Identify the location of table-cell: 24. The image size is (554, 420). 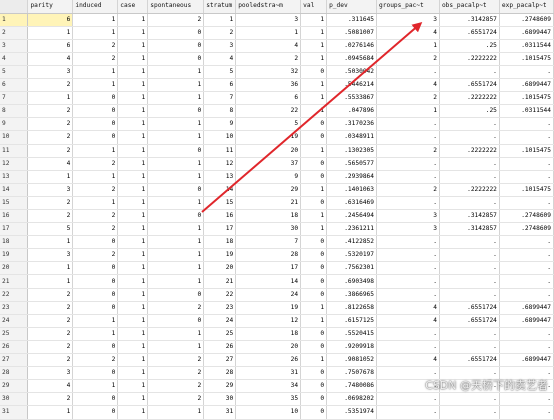
(268, 295).